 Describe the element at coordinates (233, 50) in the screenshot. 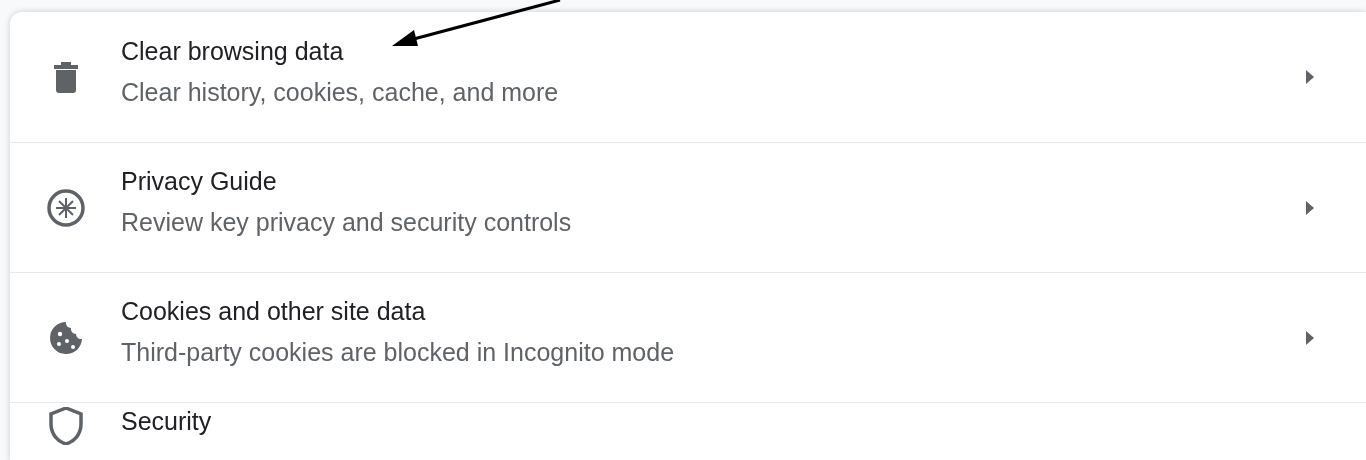

I see `row-title: Clear browsing data` at that location.